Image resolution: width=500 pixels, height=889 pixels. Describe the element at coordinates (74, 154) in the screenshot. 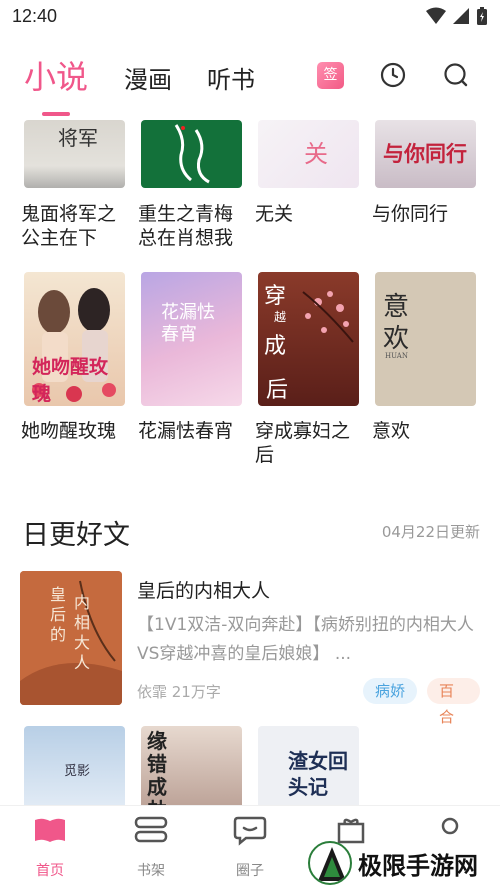

I see `book-cover: 将军` at that location.